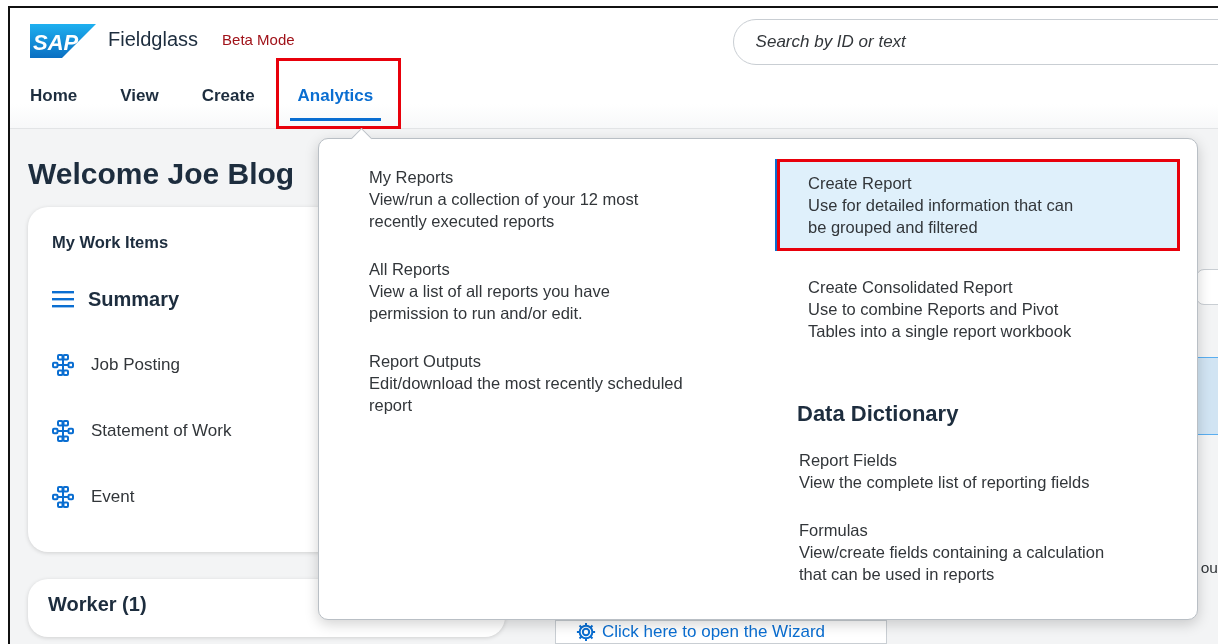 This screenshot has height=644, width=1218. I want to click on menu-icon, so click(63, 299).